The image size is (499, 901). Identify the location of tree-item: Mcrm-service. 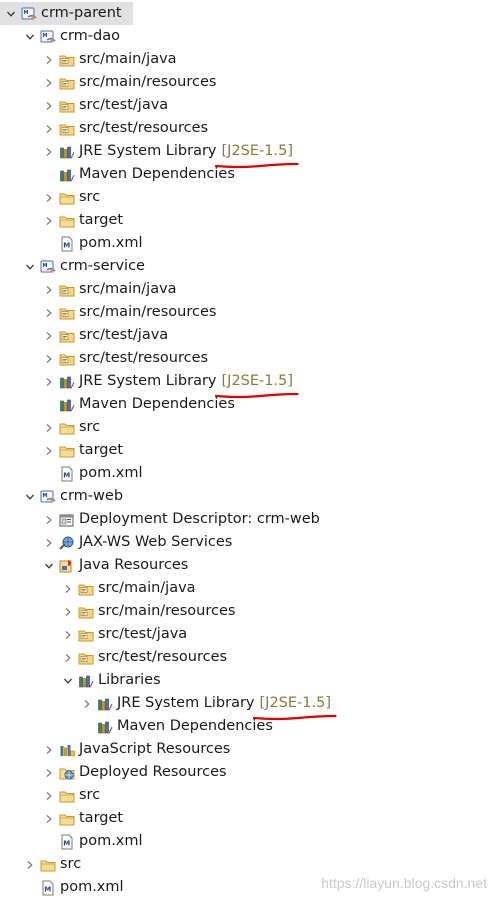
(249, 266).